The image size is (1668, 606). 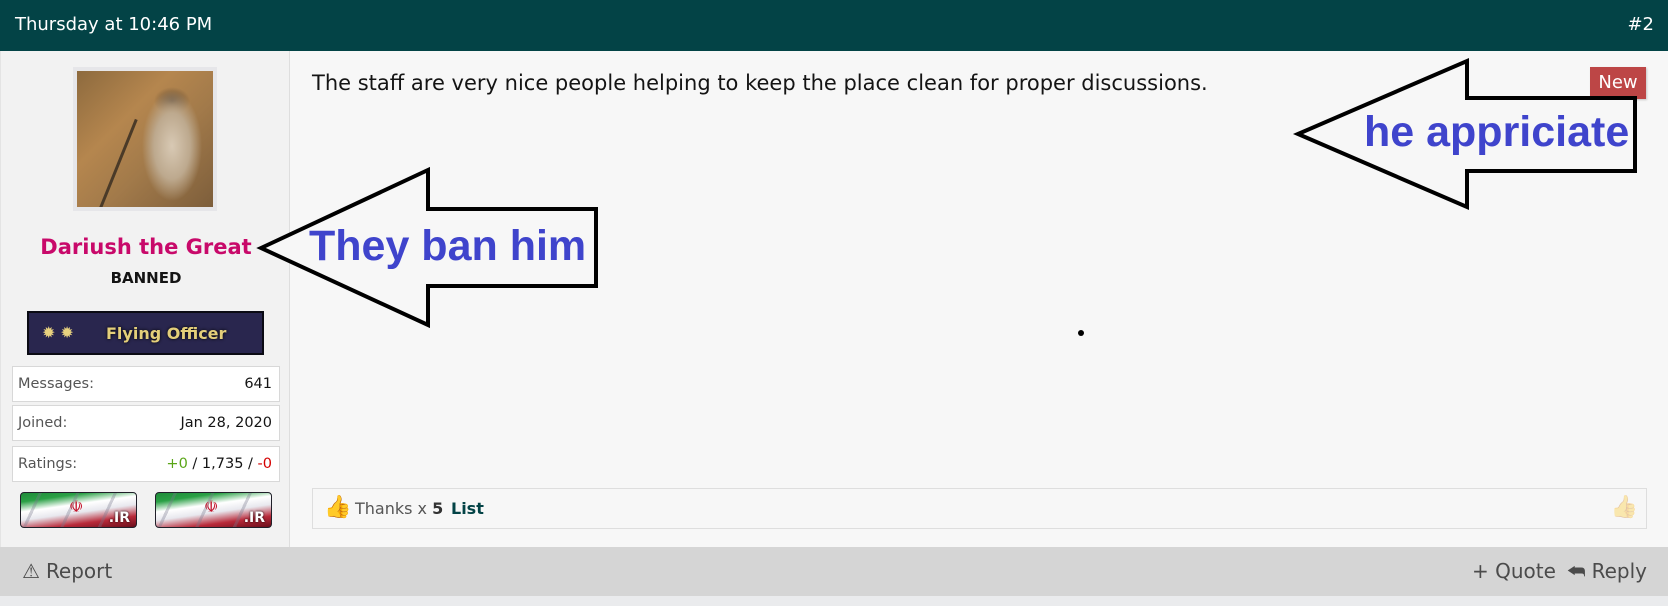 I want to click on avatar-image, so click(x=145, y=139).